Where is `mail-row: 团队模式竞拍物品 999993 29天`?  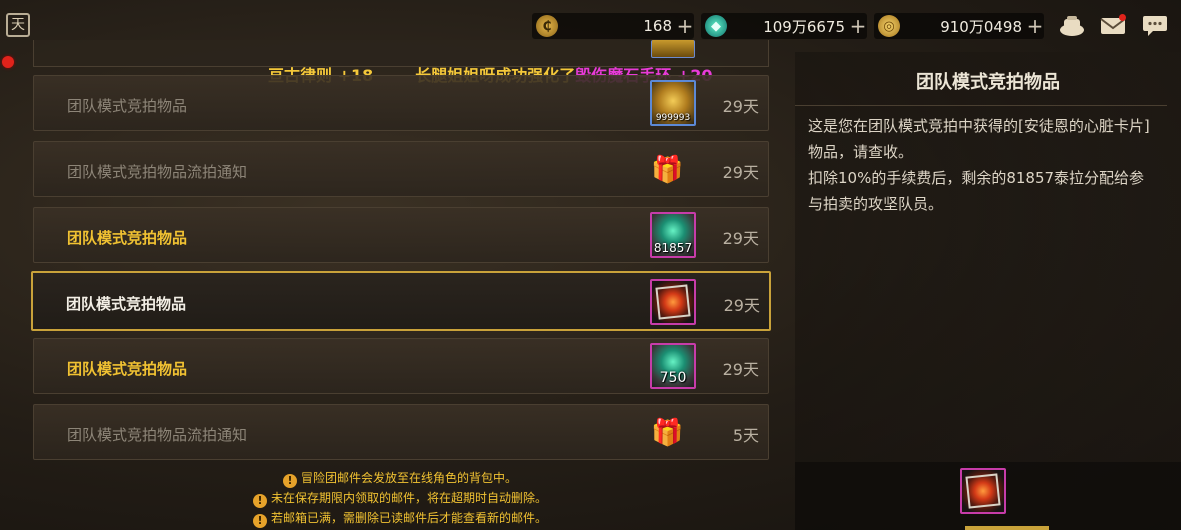
mail-row: 团队模式竞拍物品 999993 29天 is located at coordinates (401, 103).